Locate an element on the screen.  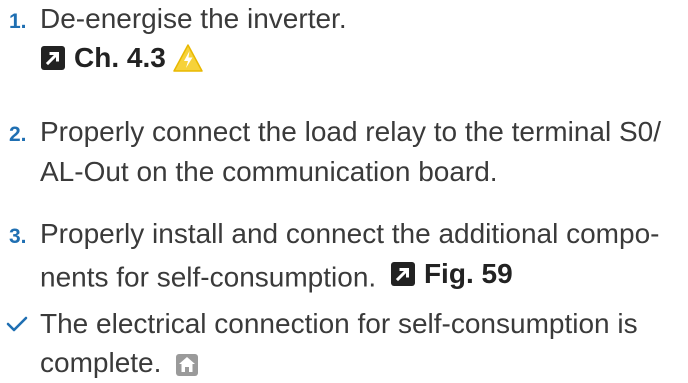
step-text-line: De-energise the inverter. is located at coordinates (193, 18).